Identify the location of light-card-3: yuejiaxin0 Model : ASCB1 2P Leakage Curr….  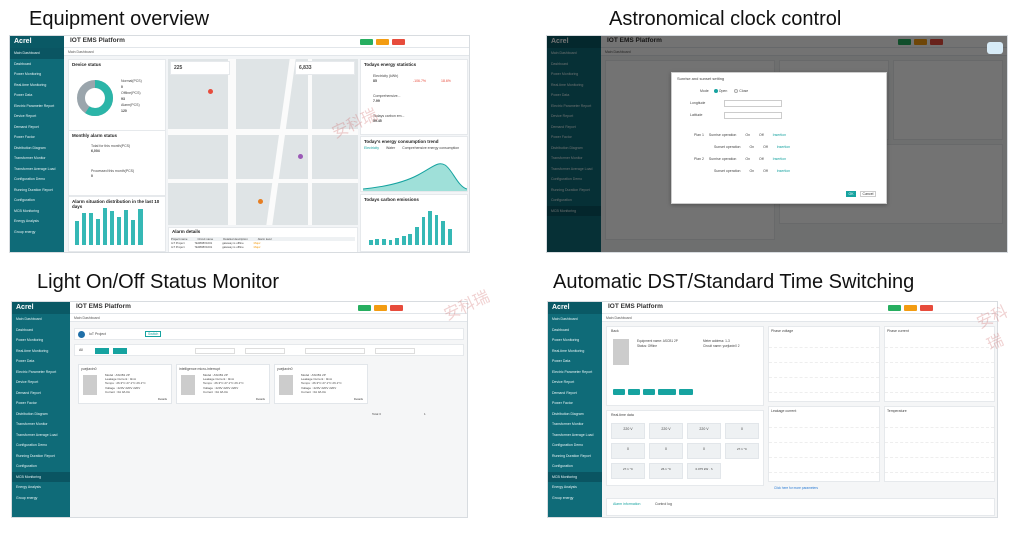
(321, 384).